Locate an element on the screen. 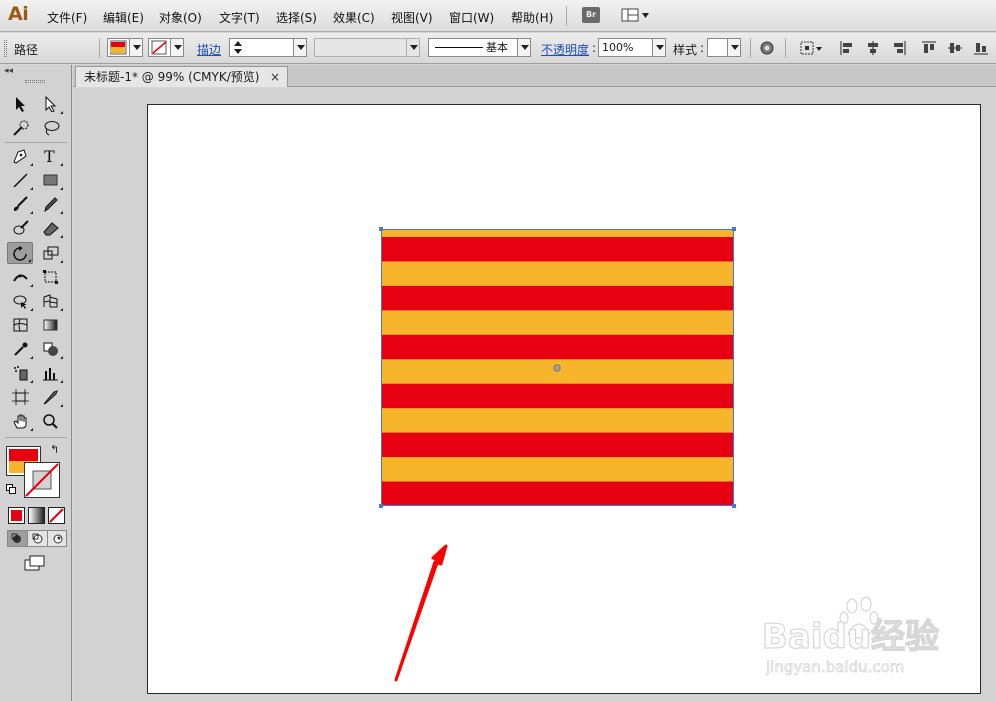 Image resolution: width=996 pixels, height=701 pixels. opacity-panel-link: 不透明度 is located at coordinates (565, 49).